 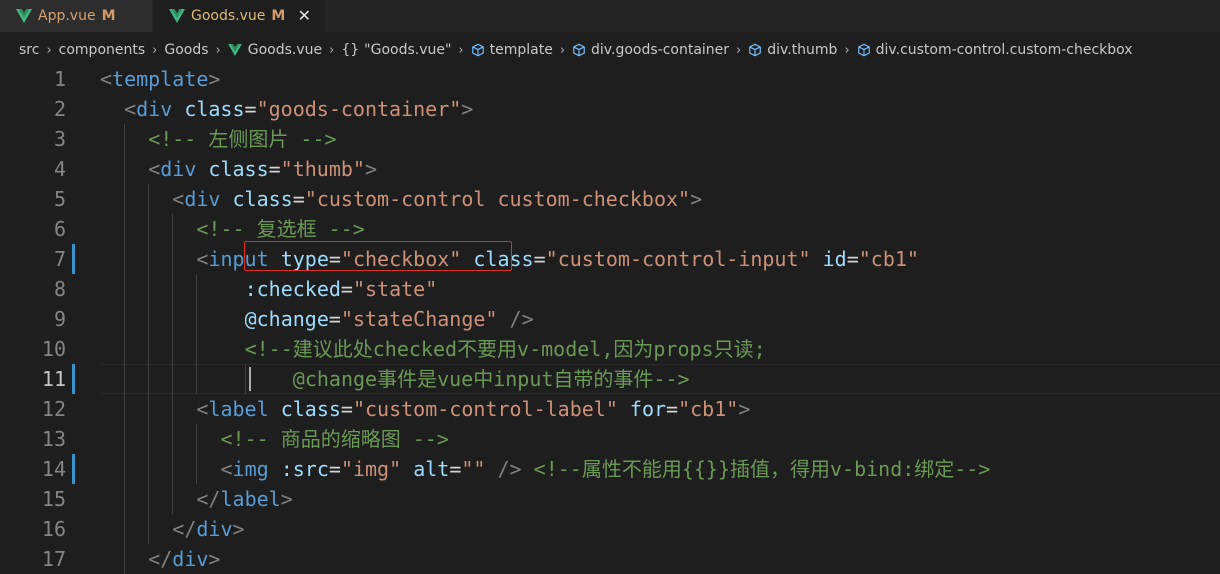 What do you see at coordinates (228, 16) in the screenshot?
I see `tab-label: Goods.vue` at bounding box center [228, 16].